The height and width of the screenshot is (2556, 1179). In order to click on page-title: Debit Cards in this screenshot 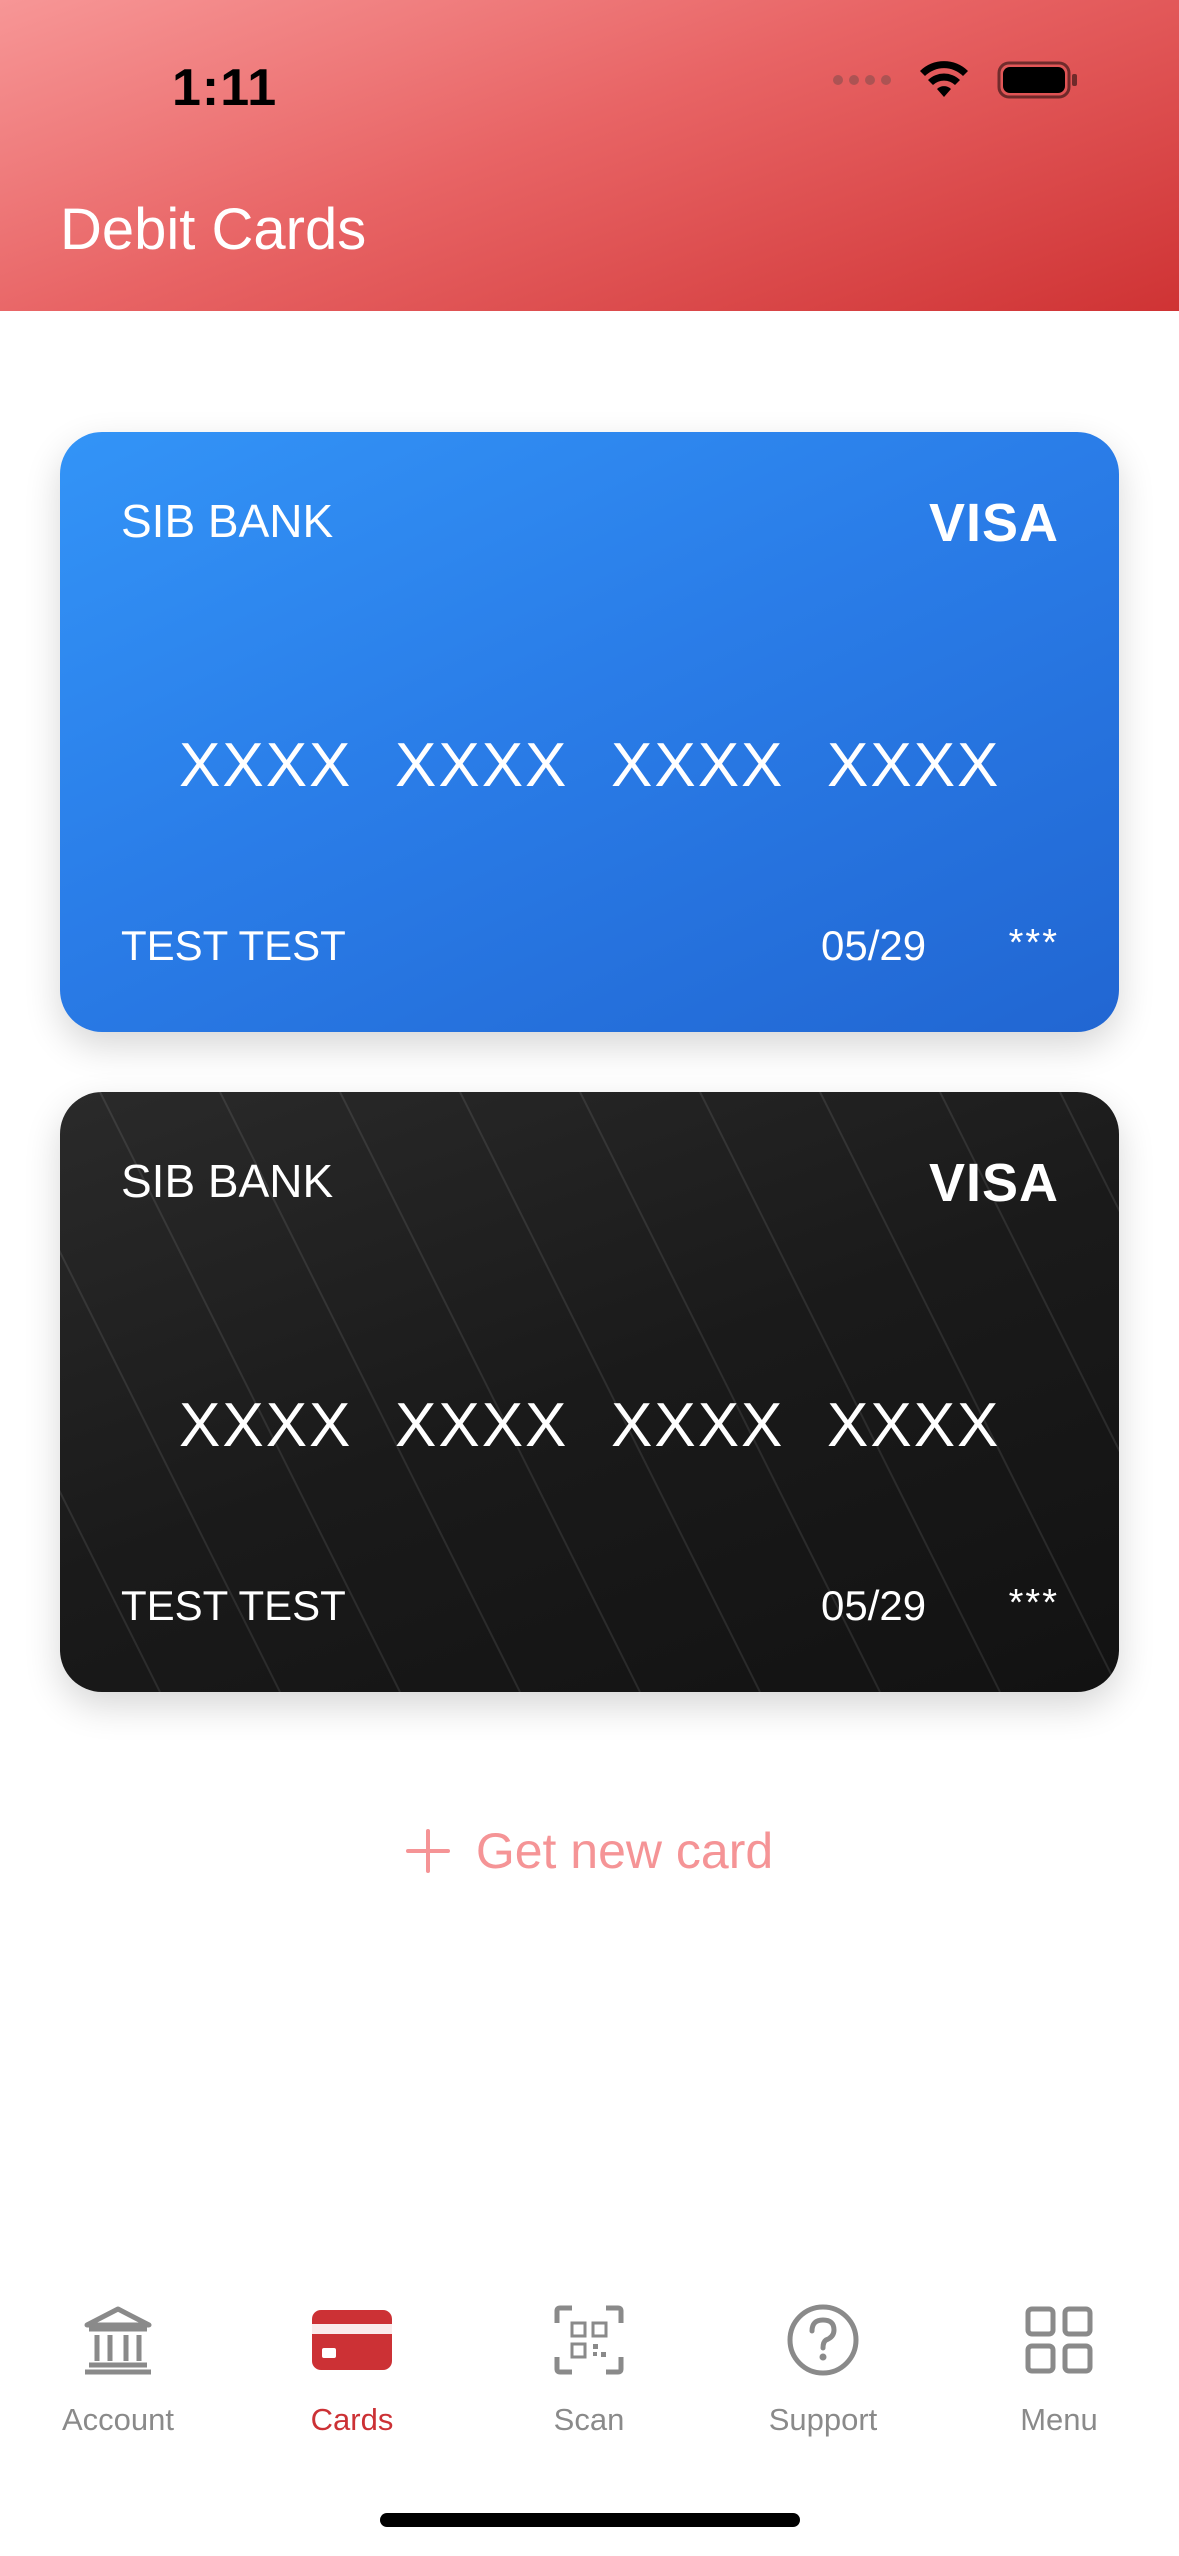, I will do `click(213, 229)`.